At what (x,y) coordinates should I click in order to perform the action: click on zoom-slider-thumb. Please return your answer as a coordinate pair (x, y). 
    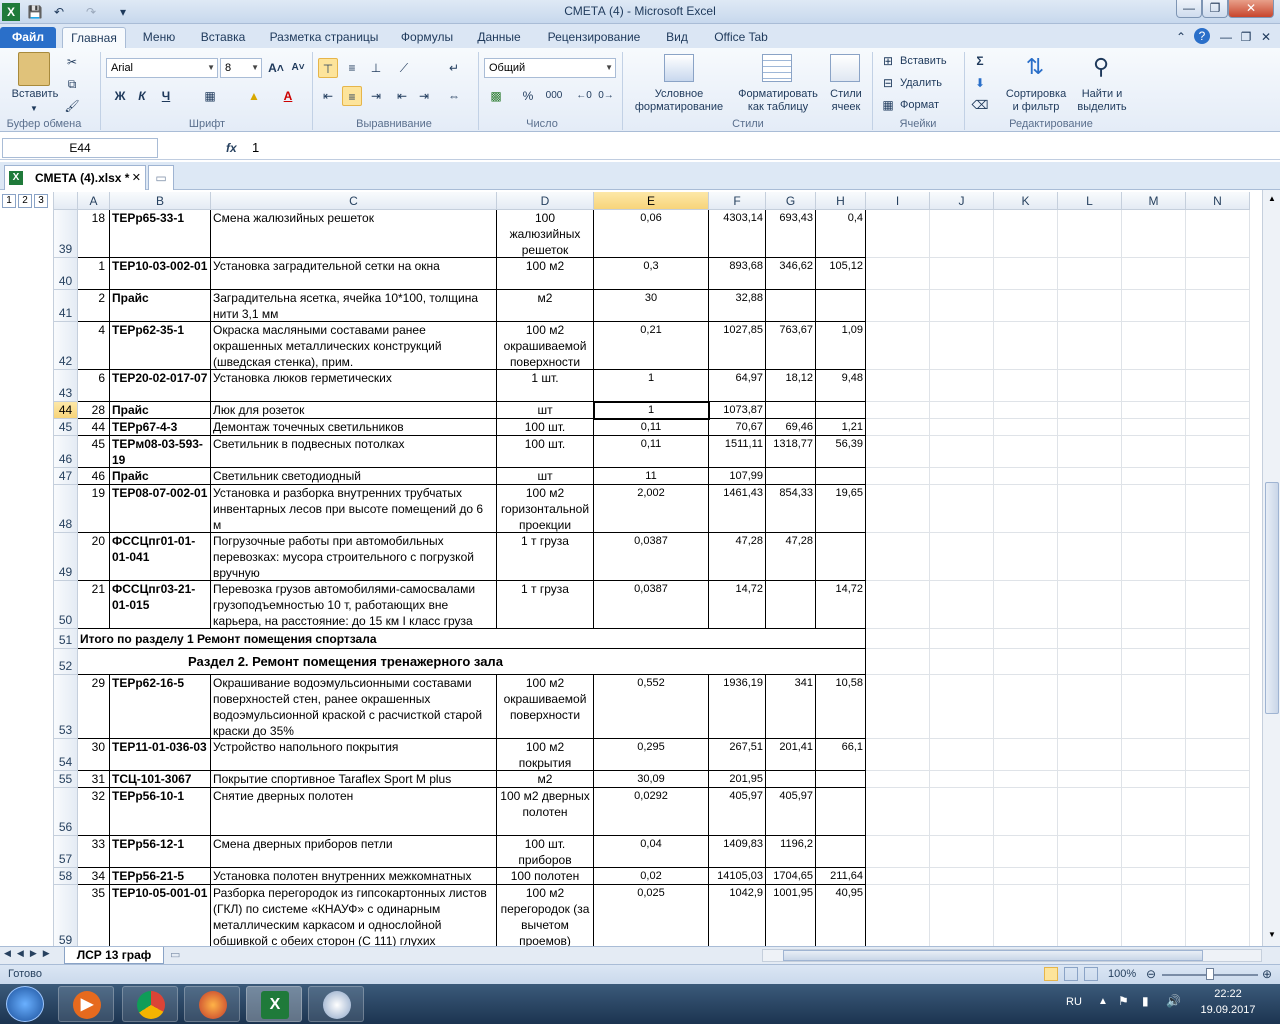
    Looking at the image, I should click on (1210, 974).